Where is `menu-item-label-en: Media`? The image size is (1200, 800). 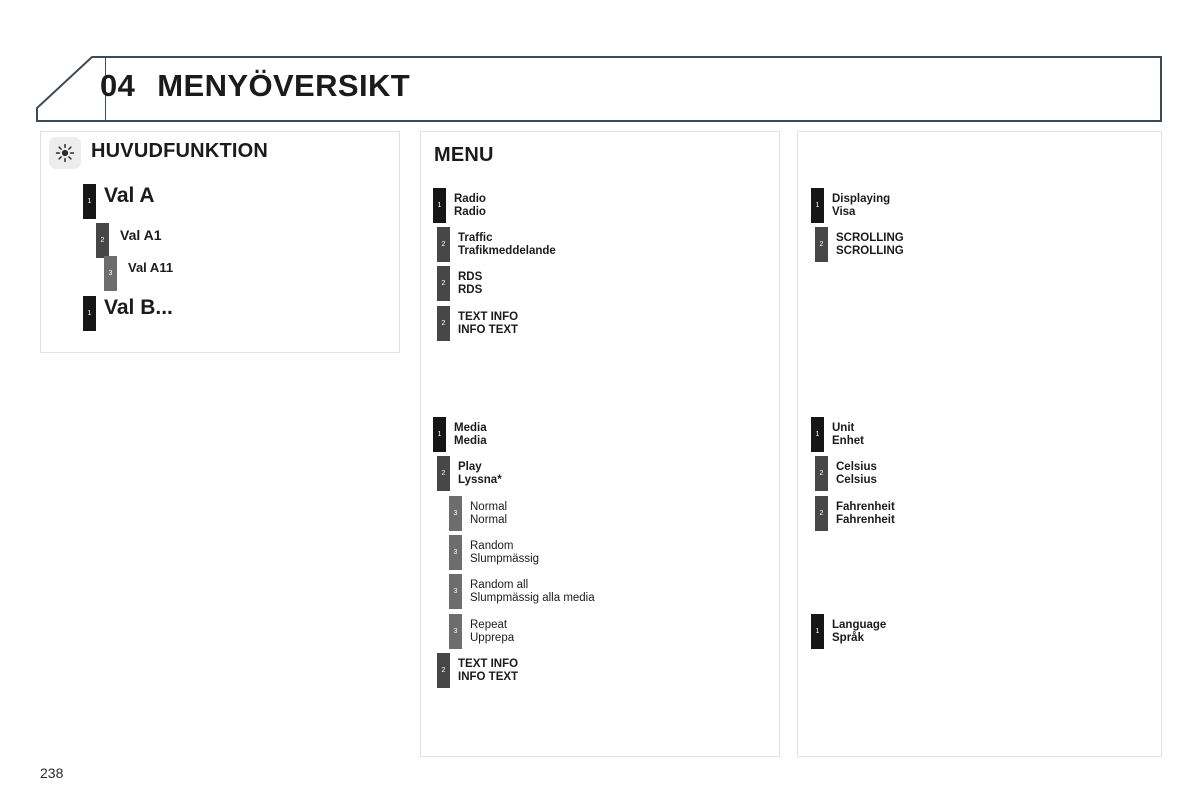
menu-item-label-en: Media is located at coordinates (470, 428).